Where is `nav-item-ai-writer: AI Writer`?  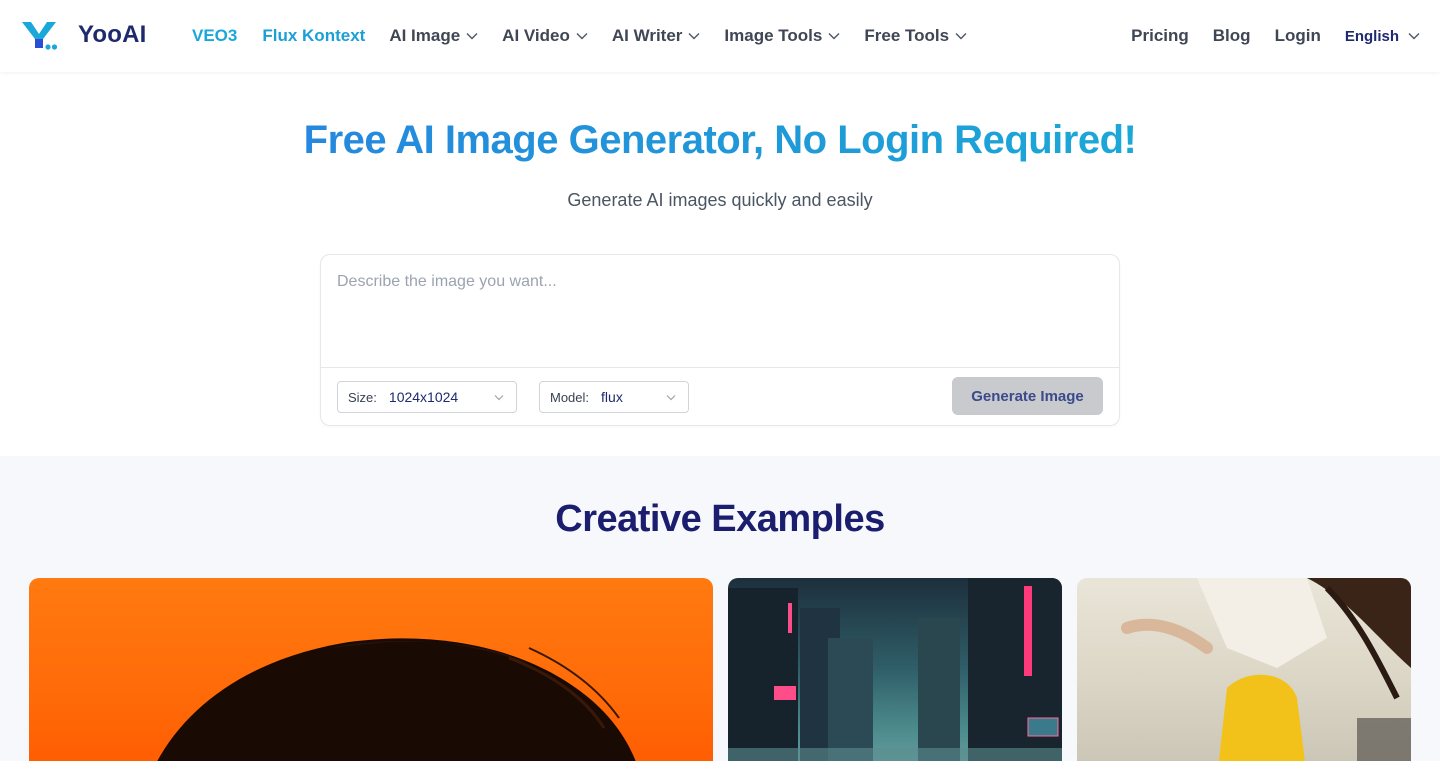 nav-item-ai-writer: AI Writer is located at coordinates (656, 36).